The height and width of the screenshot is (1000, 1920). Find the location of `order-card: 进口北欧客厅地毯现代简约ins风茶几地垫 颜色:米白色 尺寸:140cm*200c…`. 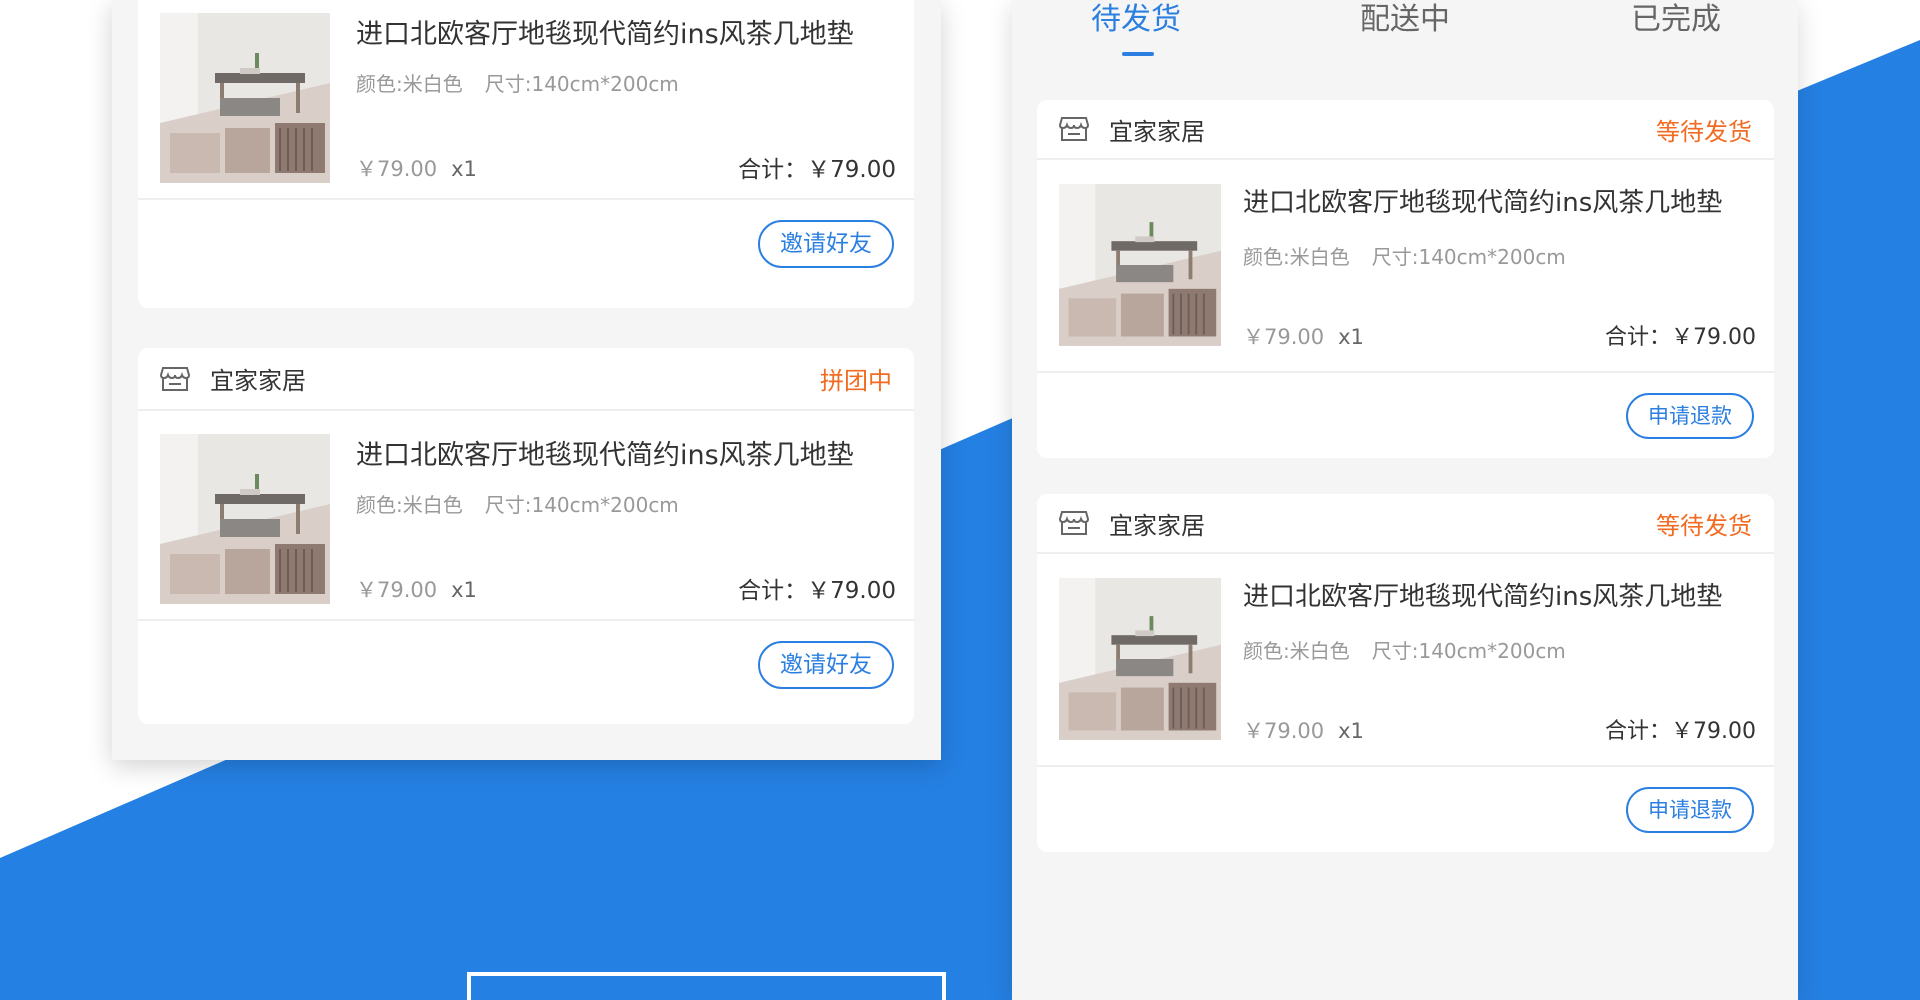

order-card: 进口北欧客厅地毯现代简约ins风茶几地垫 颜色:米白色 尺寸:140cm*200c… is located at coordinates (526, 154).